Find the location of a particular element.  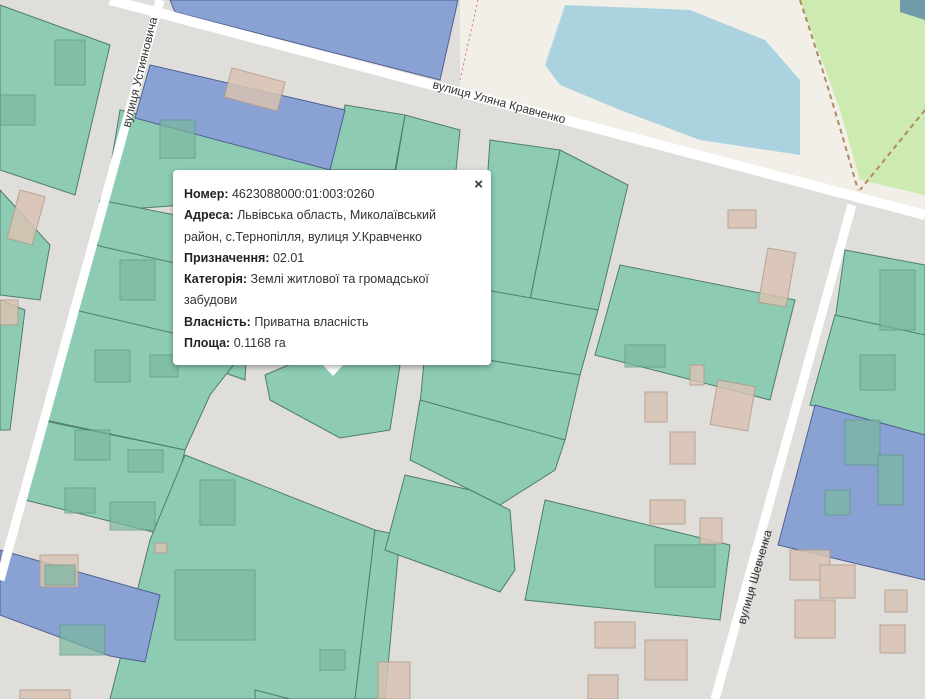

close-icon: × is located at coordinates (478, 184).